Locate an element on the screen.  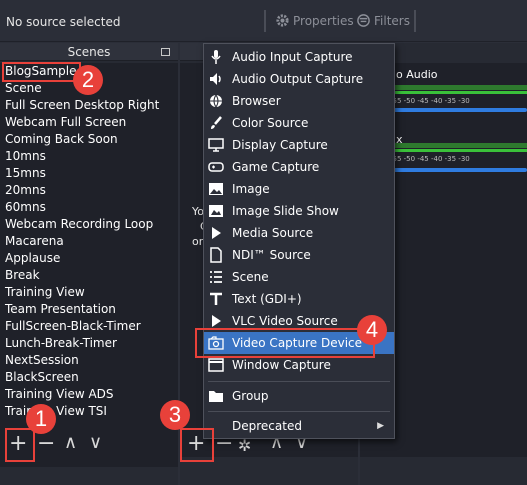
properties-label: Properties is located at coordinates (323, 20).